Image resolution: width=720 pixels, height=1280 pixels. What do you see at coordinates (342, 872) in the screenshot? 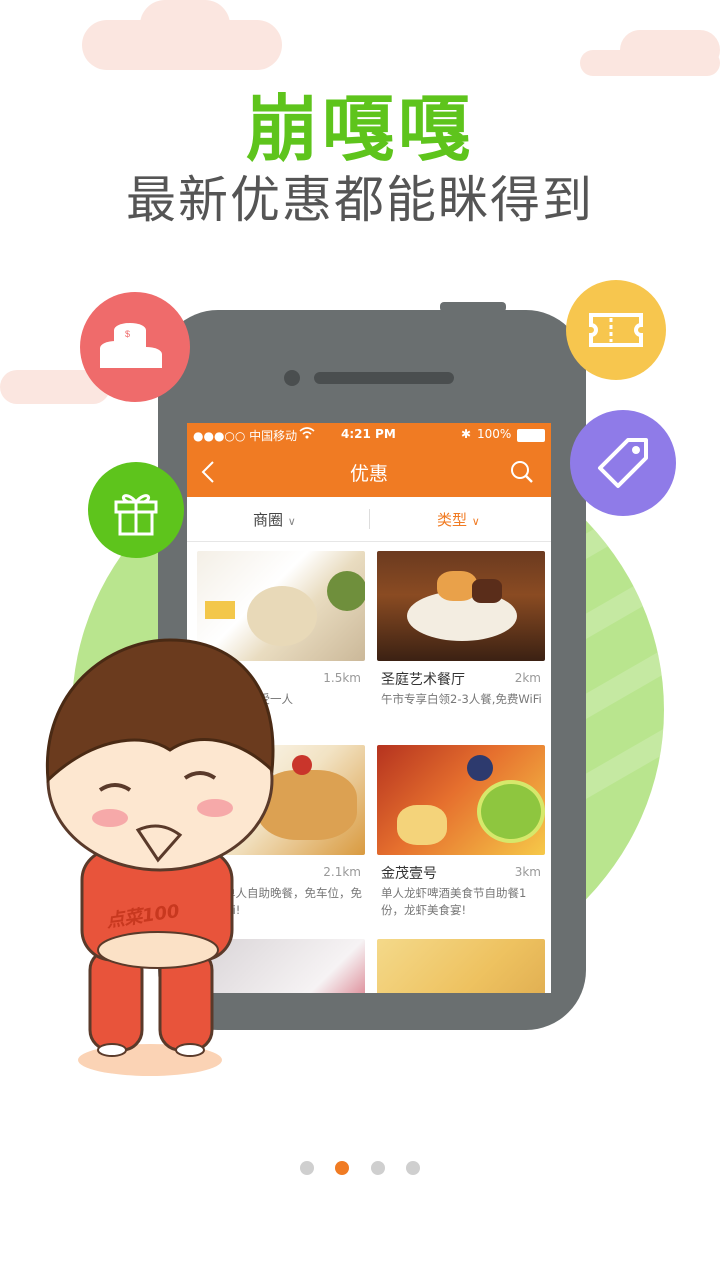
I see `deal-distance: 2.1km` at bounding box center [342, 872].